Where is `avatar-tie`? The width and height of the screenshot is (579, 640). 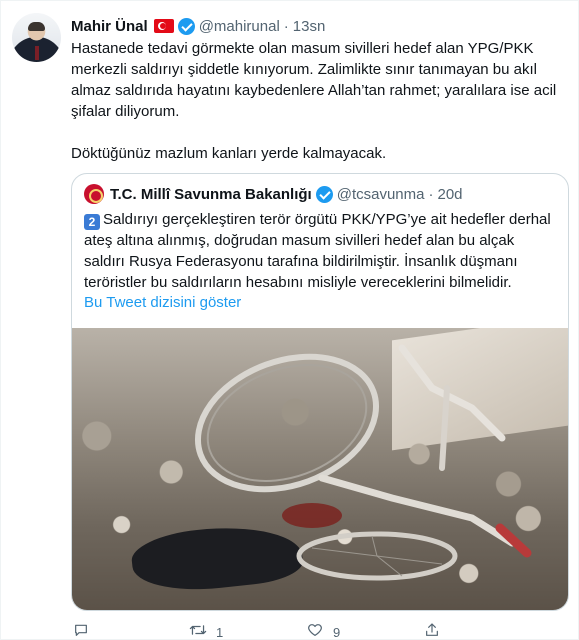
avatar-tie is located at coordinates (37, 53).